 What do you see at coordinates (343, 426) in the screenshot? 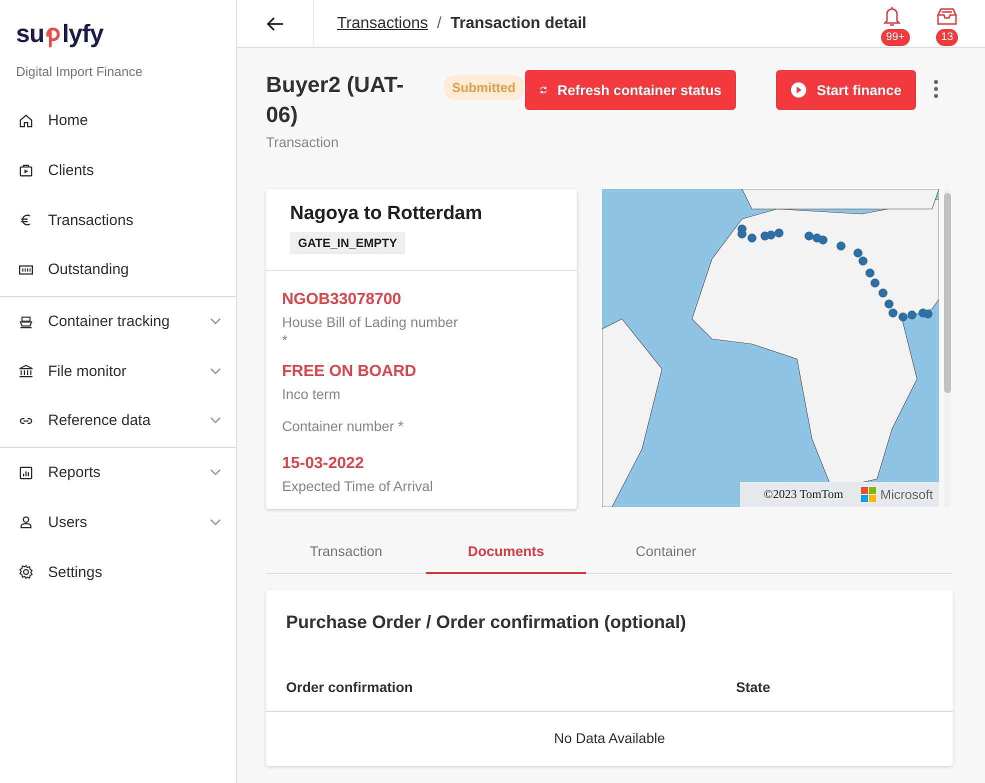
I see `field-label: Container number *` at bounding box center [343, 426].